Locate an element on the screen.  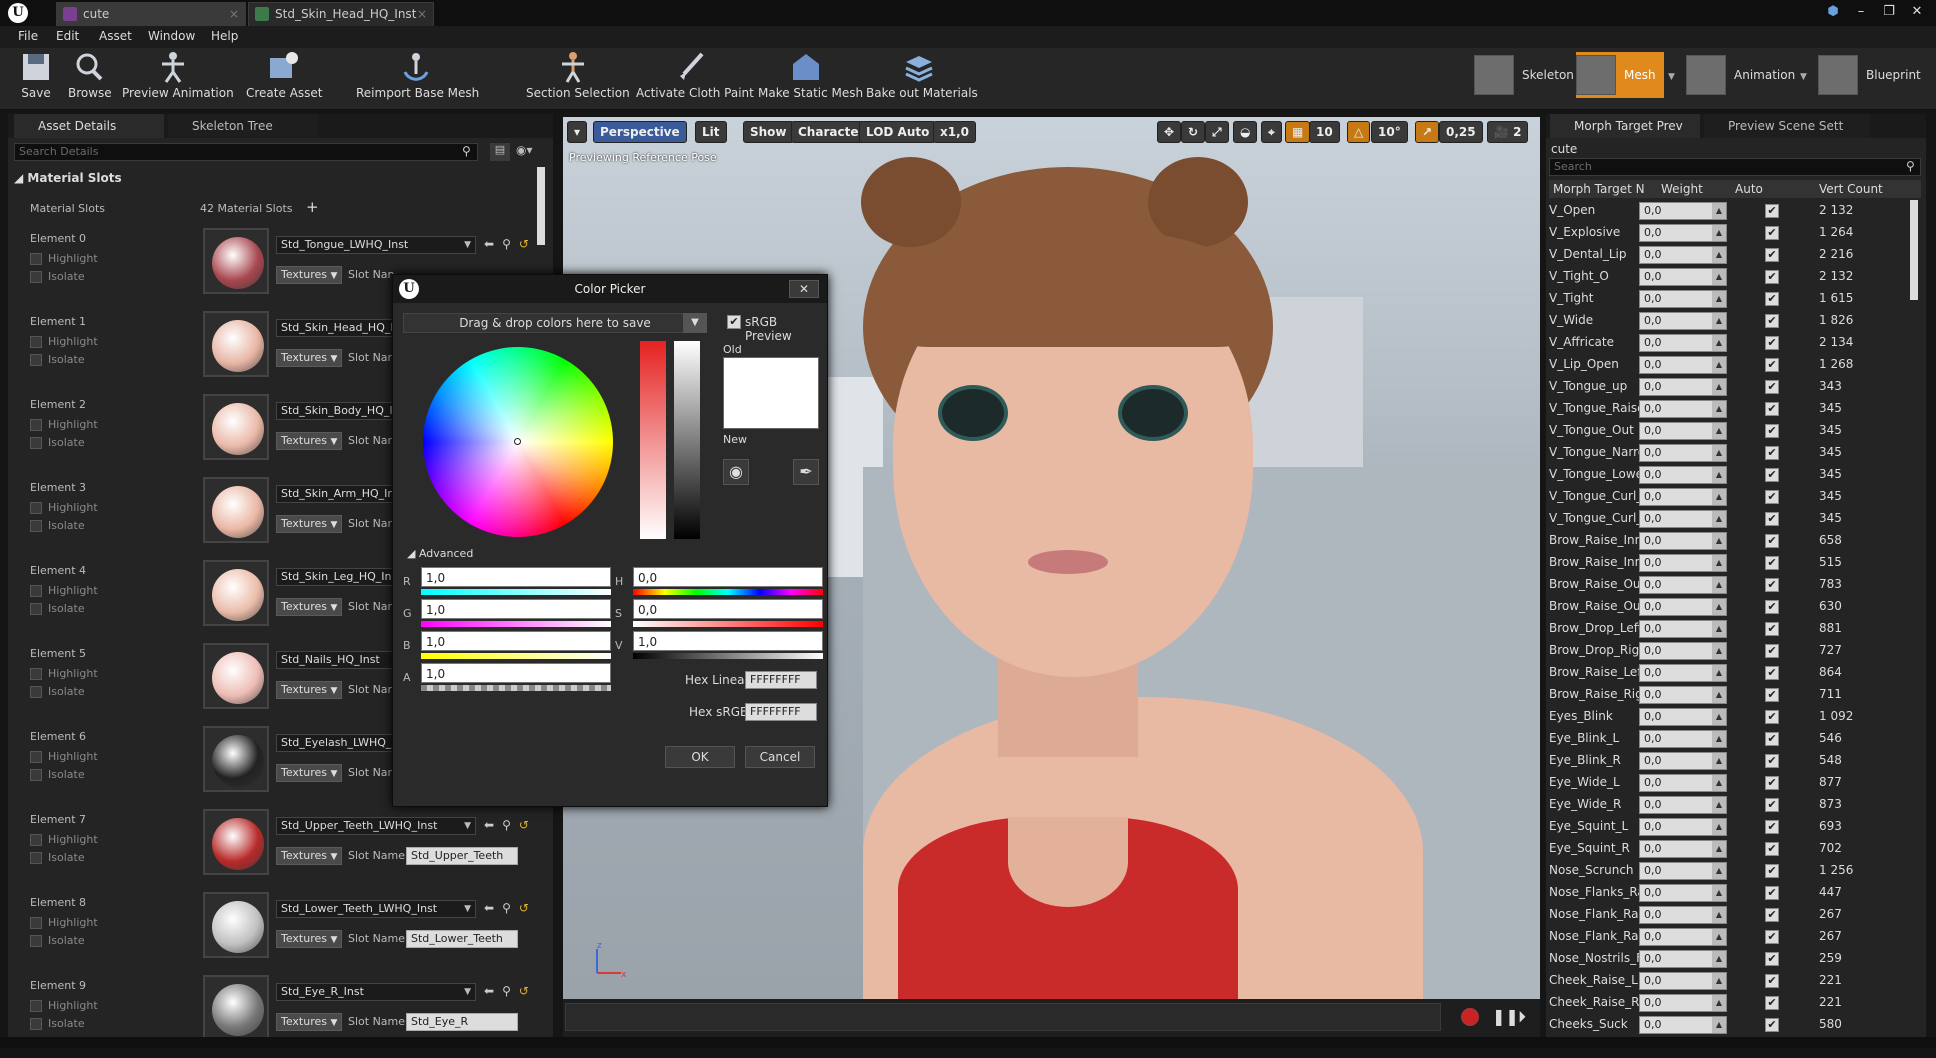
material-combo: Std_Lower_Teeth_LWHQ_Inst ▼ is located at coordinates (376, 909).